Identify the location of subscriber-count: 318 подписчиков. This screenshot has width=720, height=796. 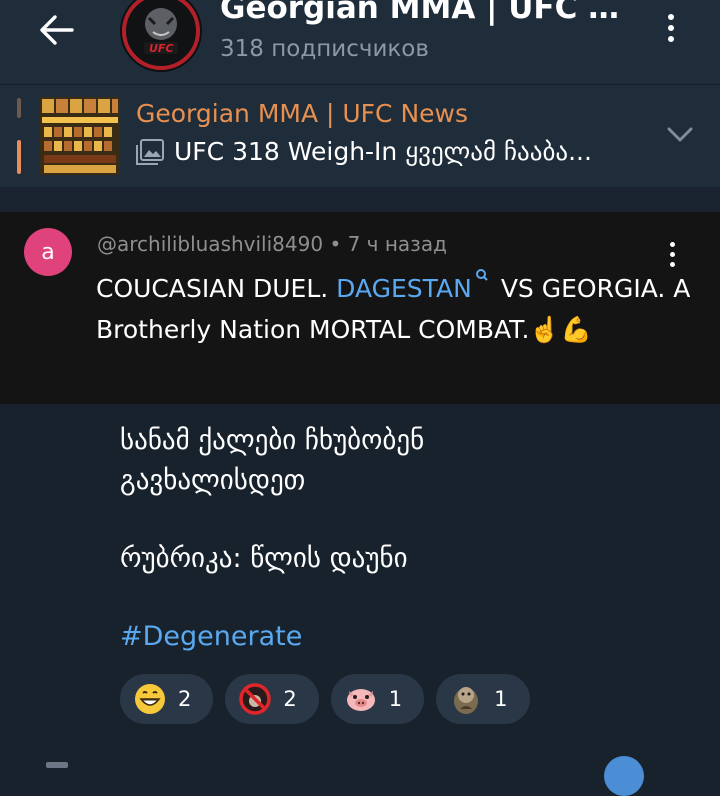
(324, 49).